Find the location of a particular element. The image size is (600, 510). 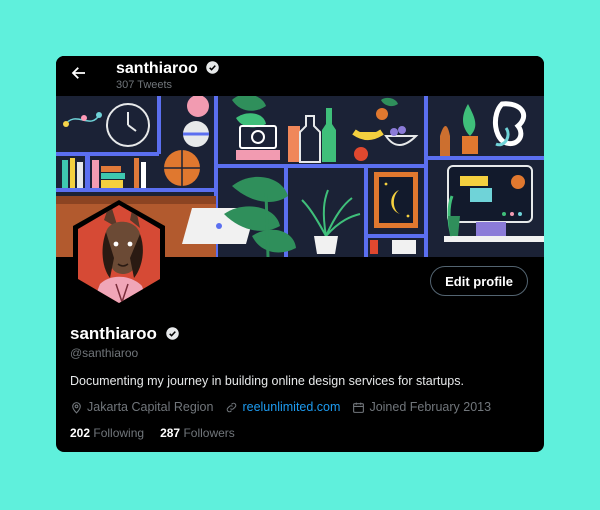

link-icon is located at coordinates (232, 407).